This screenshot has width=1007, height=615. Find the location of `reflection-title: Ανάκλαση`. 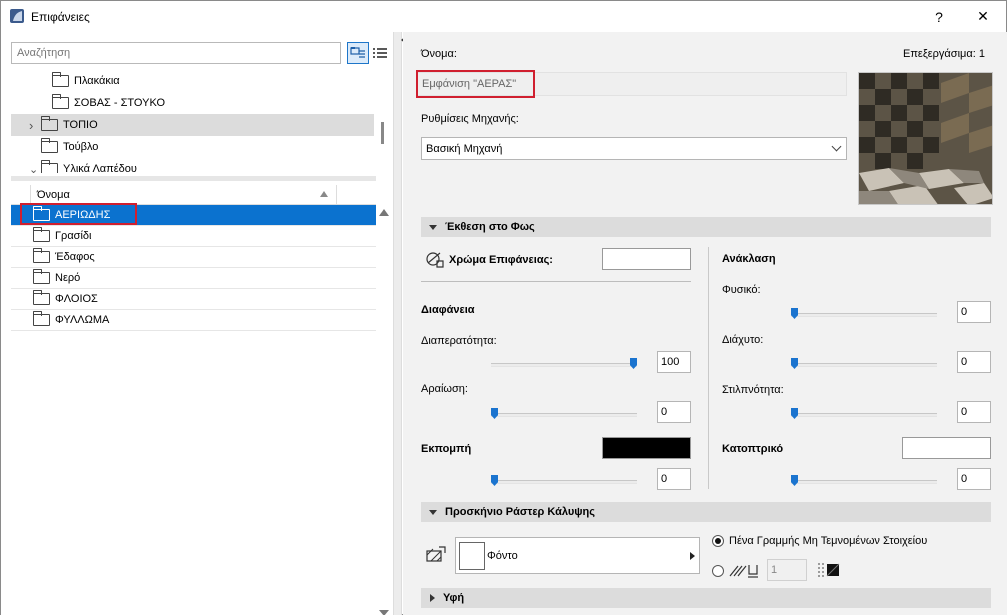

reflection-title: Ανάκλαση is located at coordinates (749, 259).